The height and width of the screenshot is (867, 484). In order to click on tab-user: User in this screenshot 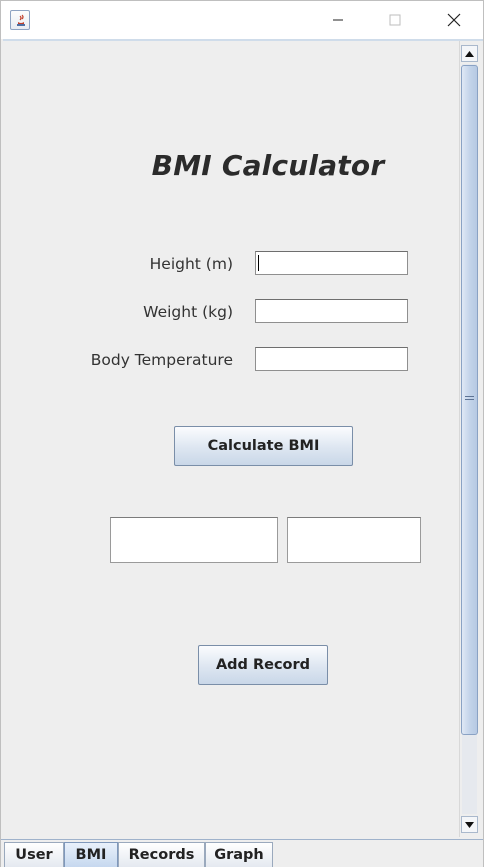, I will do `click(34, 854)`.